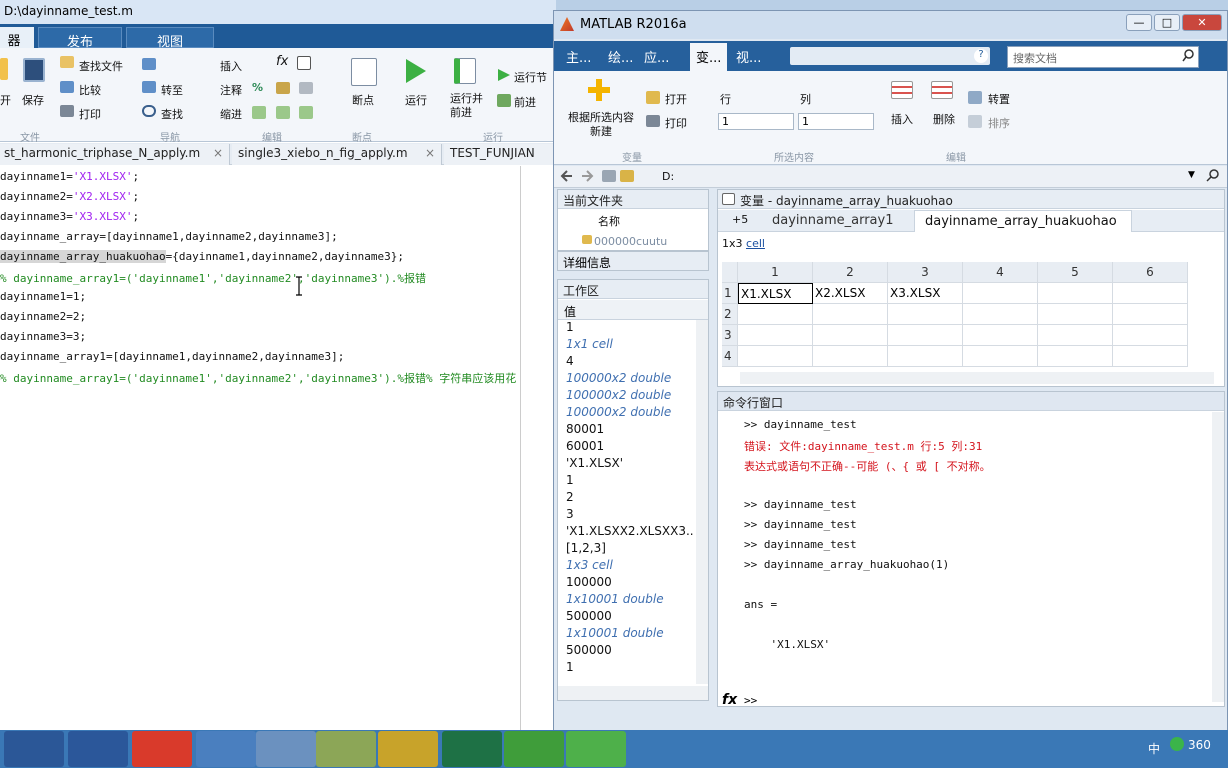 The image size is (1228, 768). Describe the element at coordinates (115, 154) in the screenshot. I see `file-tab: st_harmonic_triphase_N_apply.m ×` at that location.